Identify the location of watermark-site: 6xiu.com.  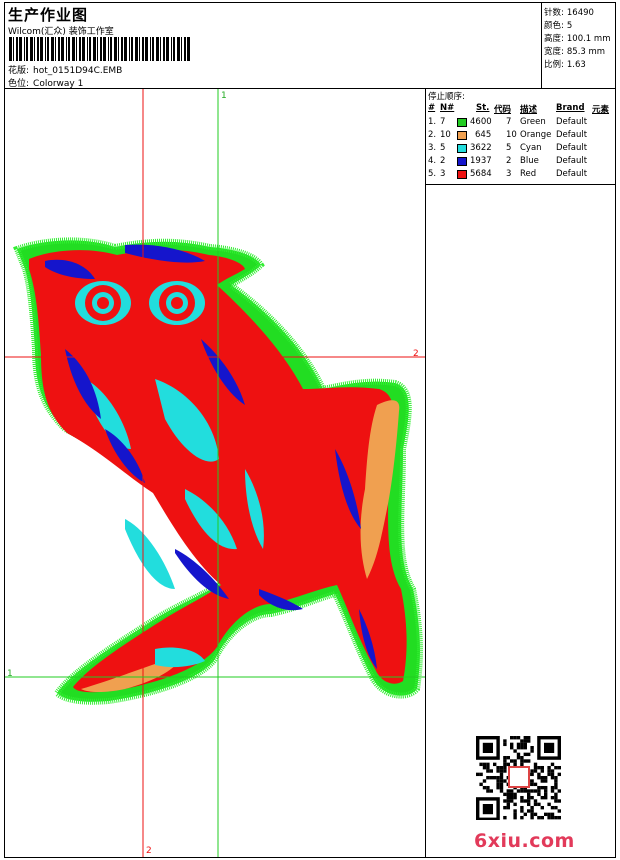
(524, 841).